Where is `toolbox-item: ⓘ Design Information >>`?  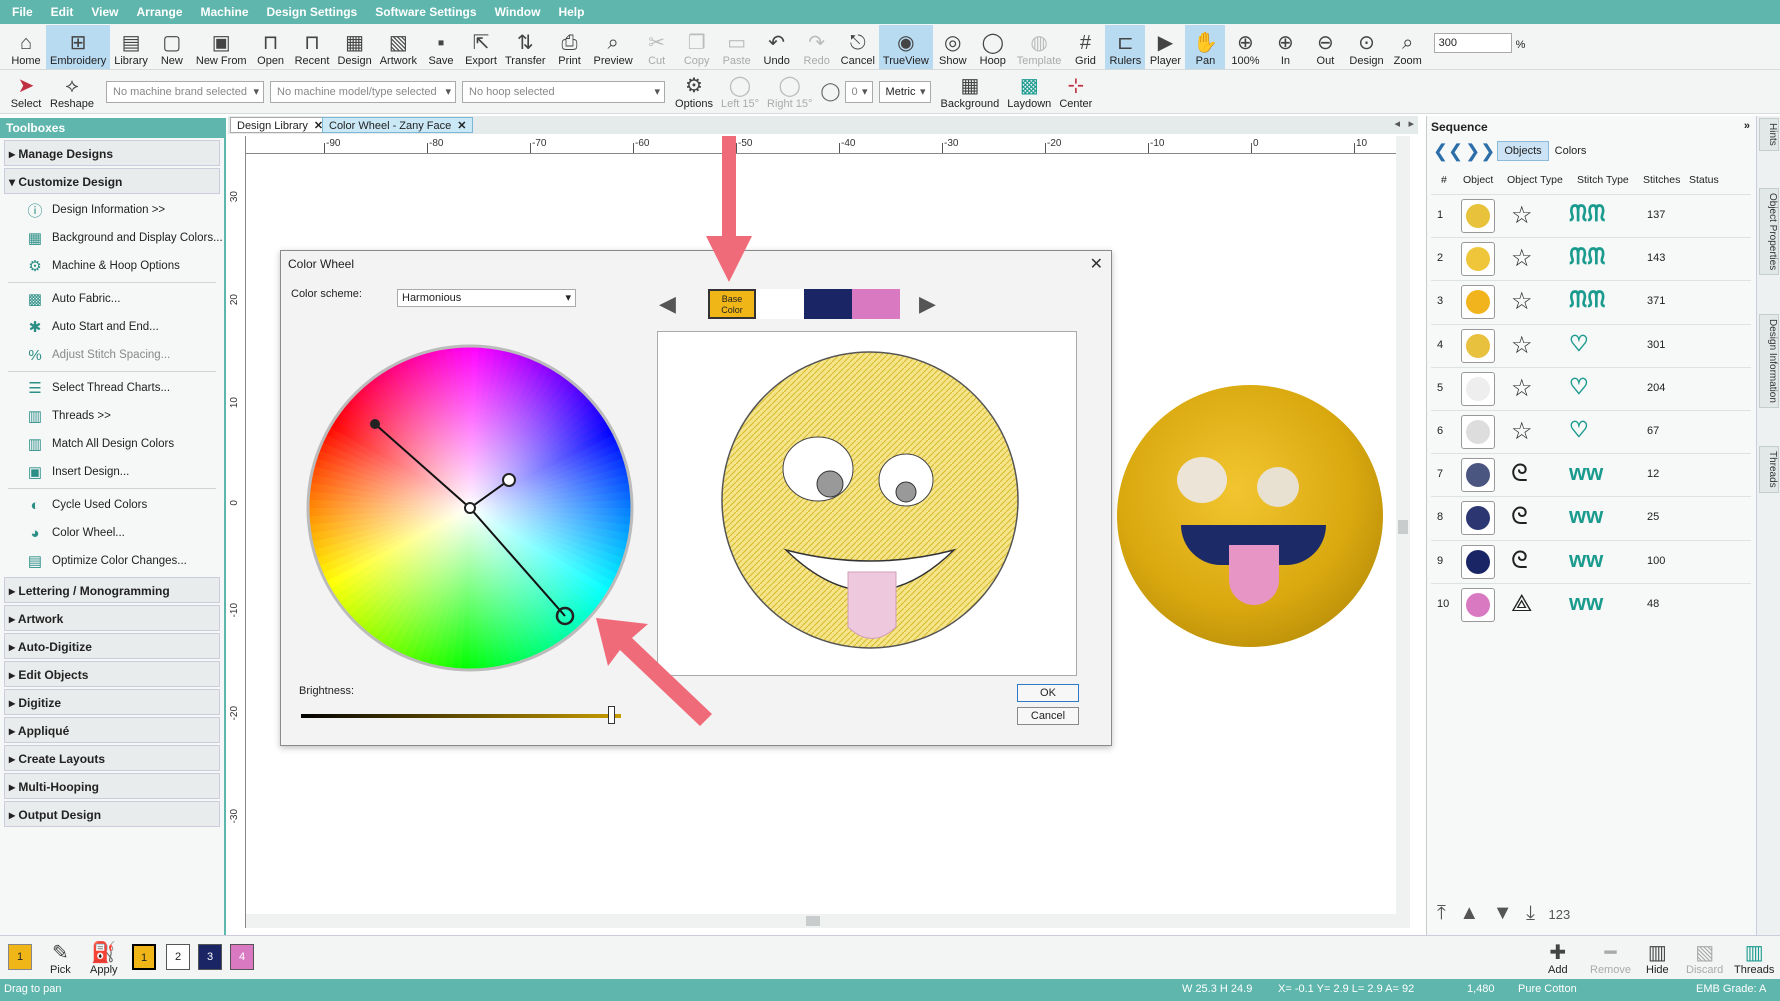 toolbox-item: ⓘ Design Information >> is located at coordinates (112, 210).